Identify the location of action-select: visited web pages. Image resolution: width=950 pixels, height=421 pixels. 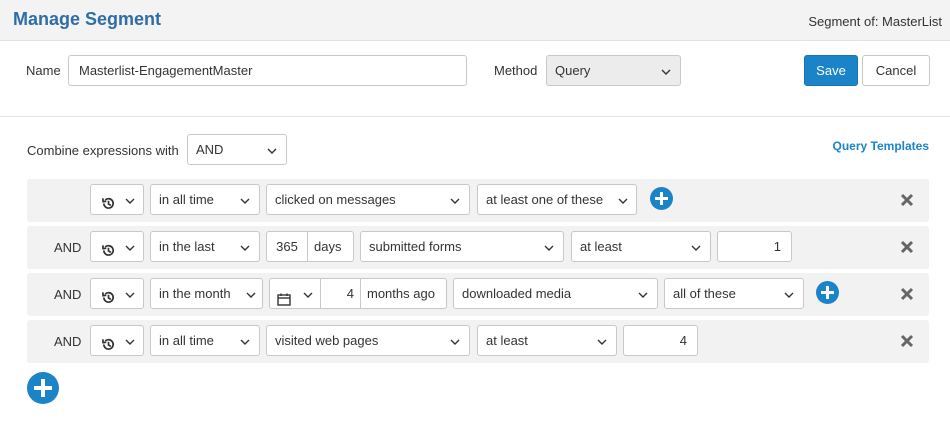
(368, 340).